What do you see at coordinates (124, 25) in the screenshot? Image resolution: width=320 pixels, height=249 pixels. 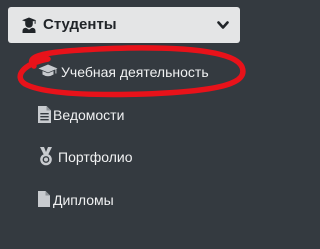 I see `sidebar-section-students: Студенты` at bounding box center [124, 25].